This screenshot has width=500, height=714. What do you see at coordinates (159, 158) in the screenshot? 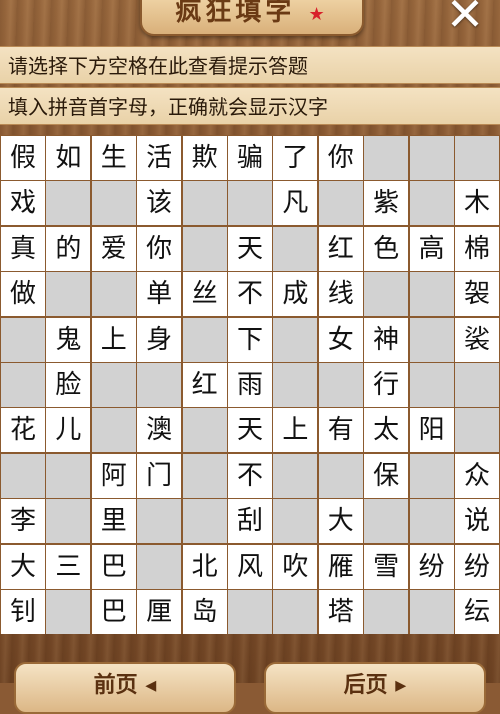
I see `grid-cell-filled: 活` at bounding box center [159, 158].